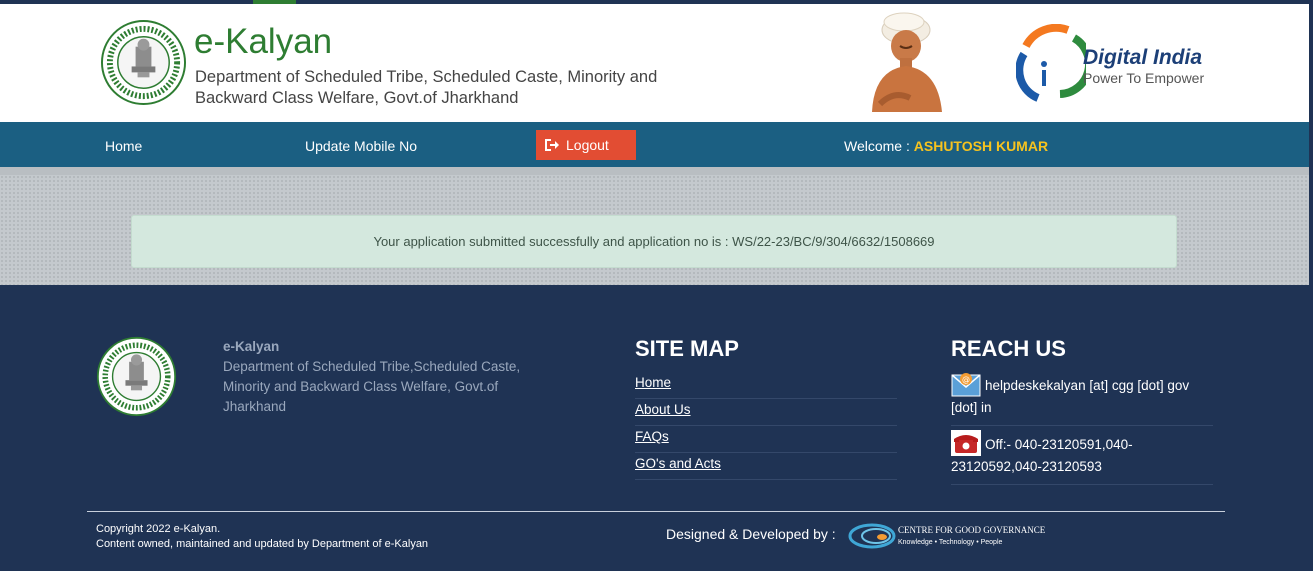 The width and height of the screenshot is (1313, 571). What do you see at coordinates (1008, 348) in the screenshot?
I see `reach-heading: REACH US` at bounding box center [1008, 348].